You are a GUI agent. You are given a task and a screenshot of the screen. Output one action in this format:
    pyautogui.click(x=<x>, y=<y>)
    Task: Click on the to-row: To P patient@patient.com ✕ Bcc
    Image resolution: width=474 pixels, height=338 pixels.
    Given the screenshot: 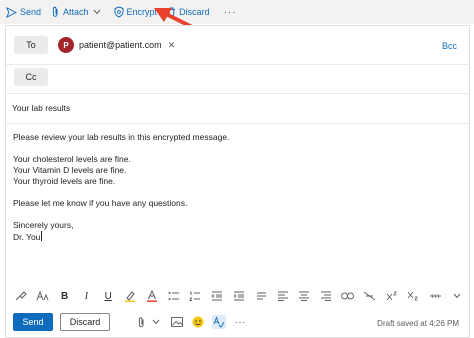 What is the action you would take?
    pyautogui.click(x=237, y=45)
    